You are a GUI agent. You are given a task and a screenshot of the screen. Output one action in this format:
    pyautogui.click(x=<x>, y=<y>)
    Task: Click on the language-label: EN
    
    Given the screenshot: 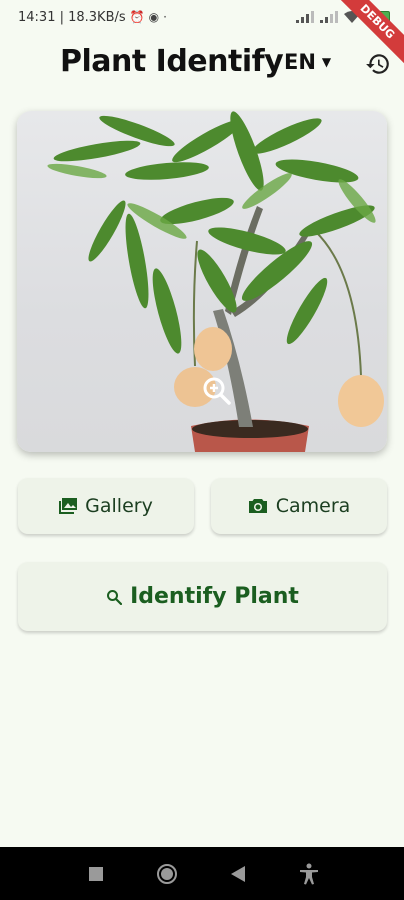 What is the action you would take?
    pyautogui.click(x=300, y=62)
    